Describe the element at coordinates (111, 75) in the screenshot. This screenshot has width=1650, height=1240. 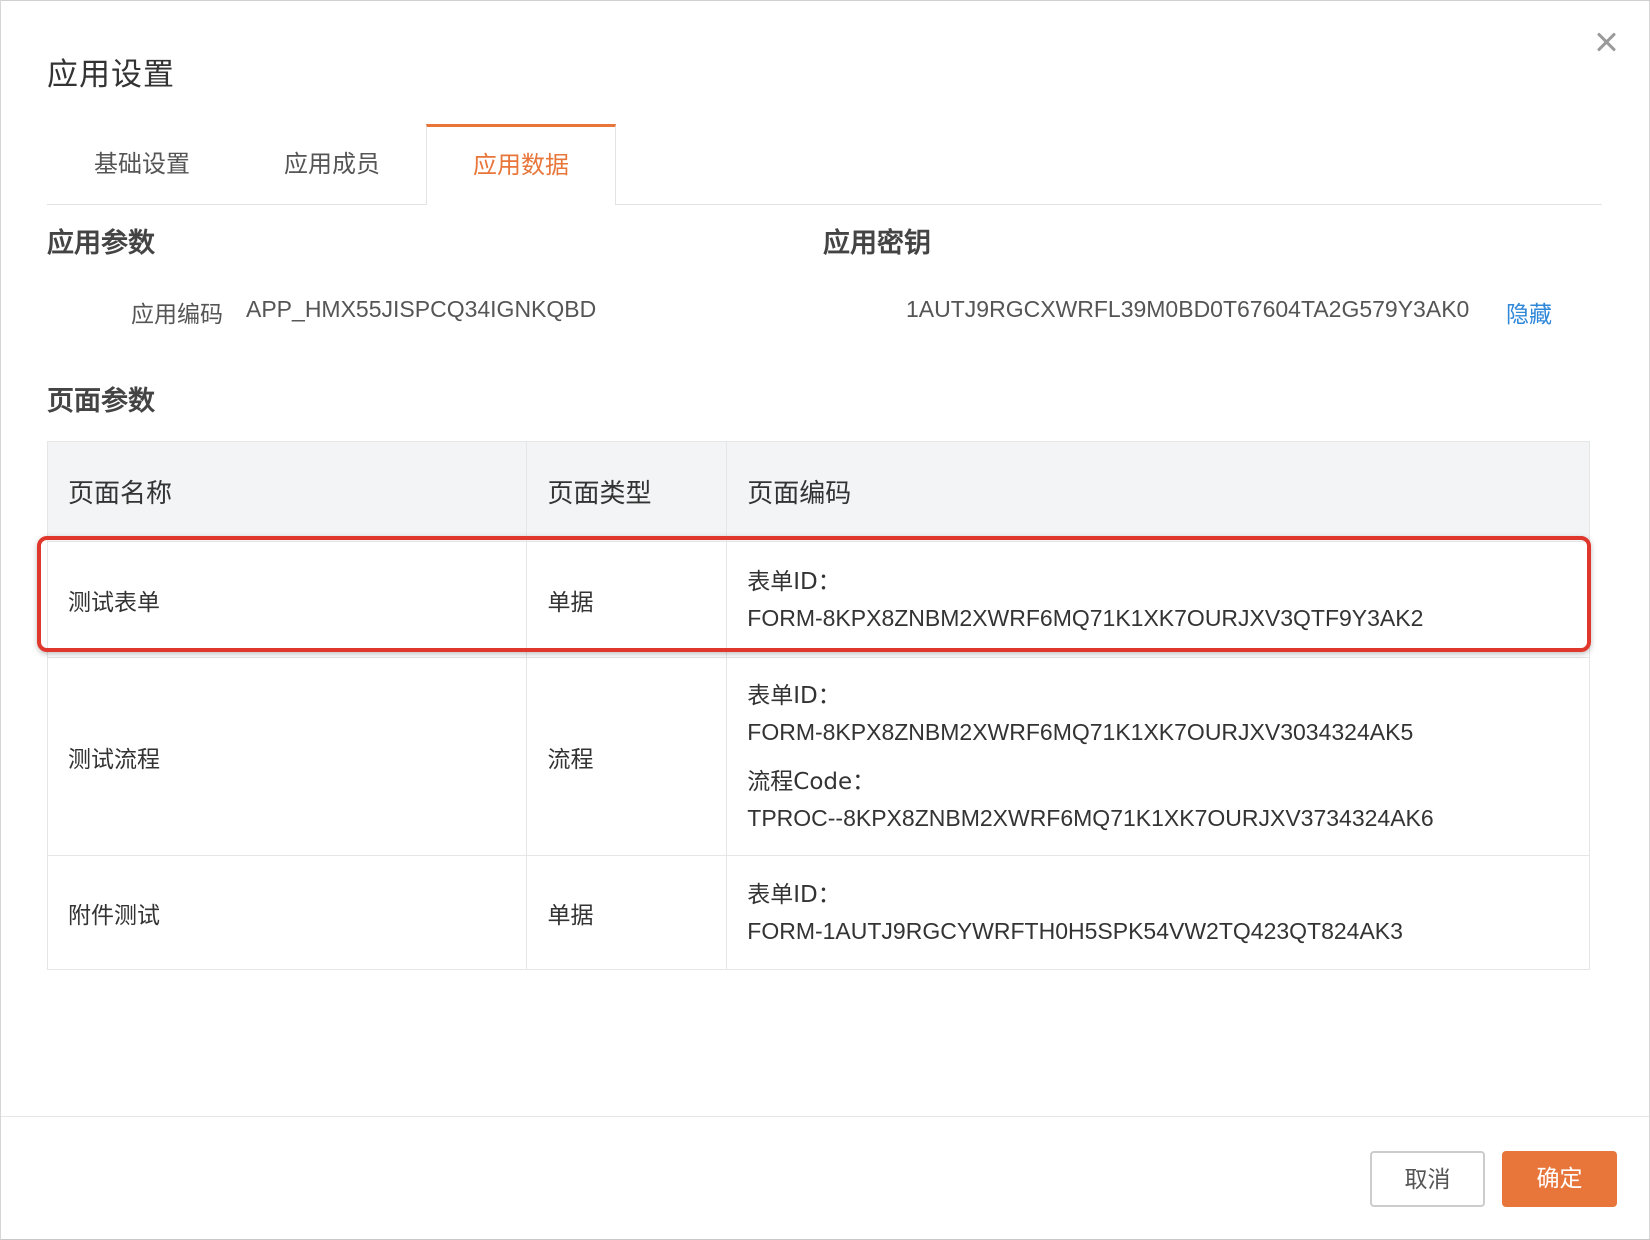
I see `dialog-title: 应用设置` at that location.